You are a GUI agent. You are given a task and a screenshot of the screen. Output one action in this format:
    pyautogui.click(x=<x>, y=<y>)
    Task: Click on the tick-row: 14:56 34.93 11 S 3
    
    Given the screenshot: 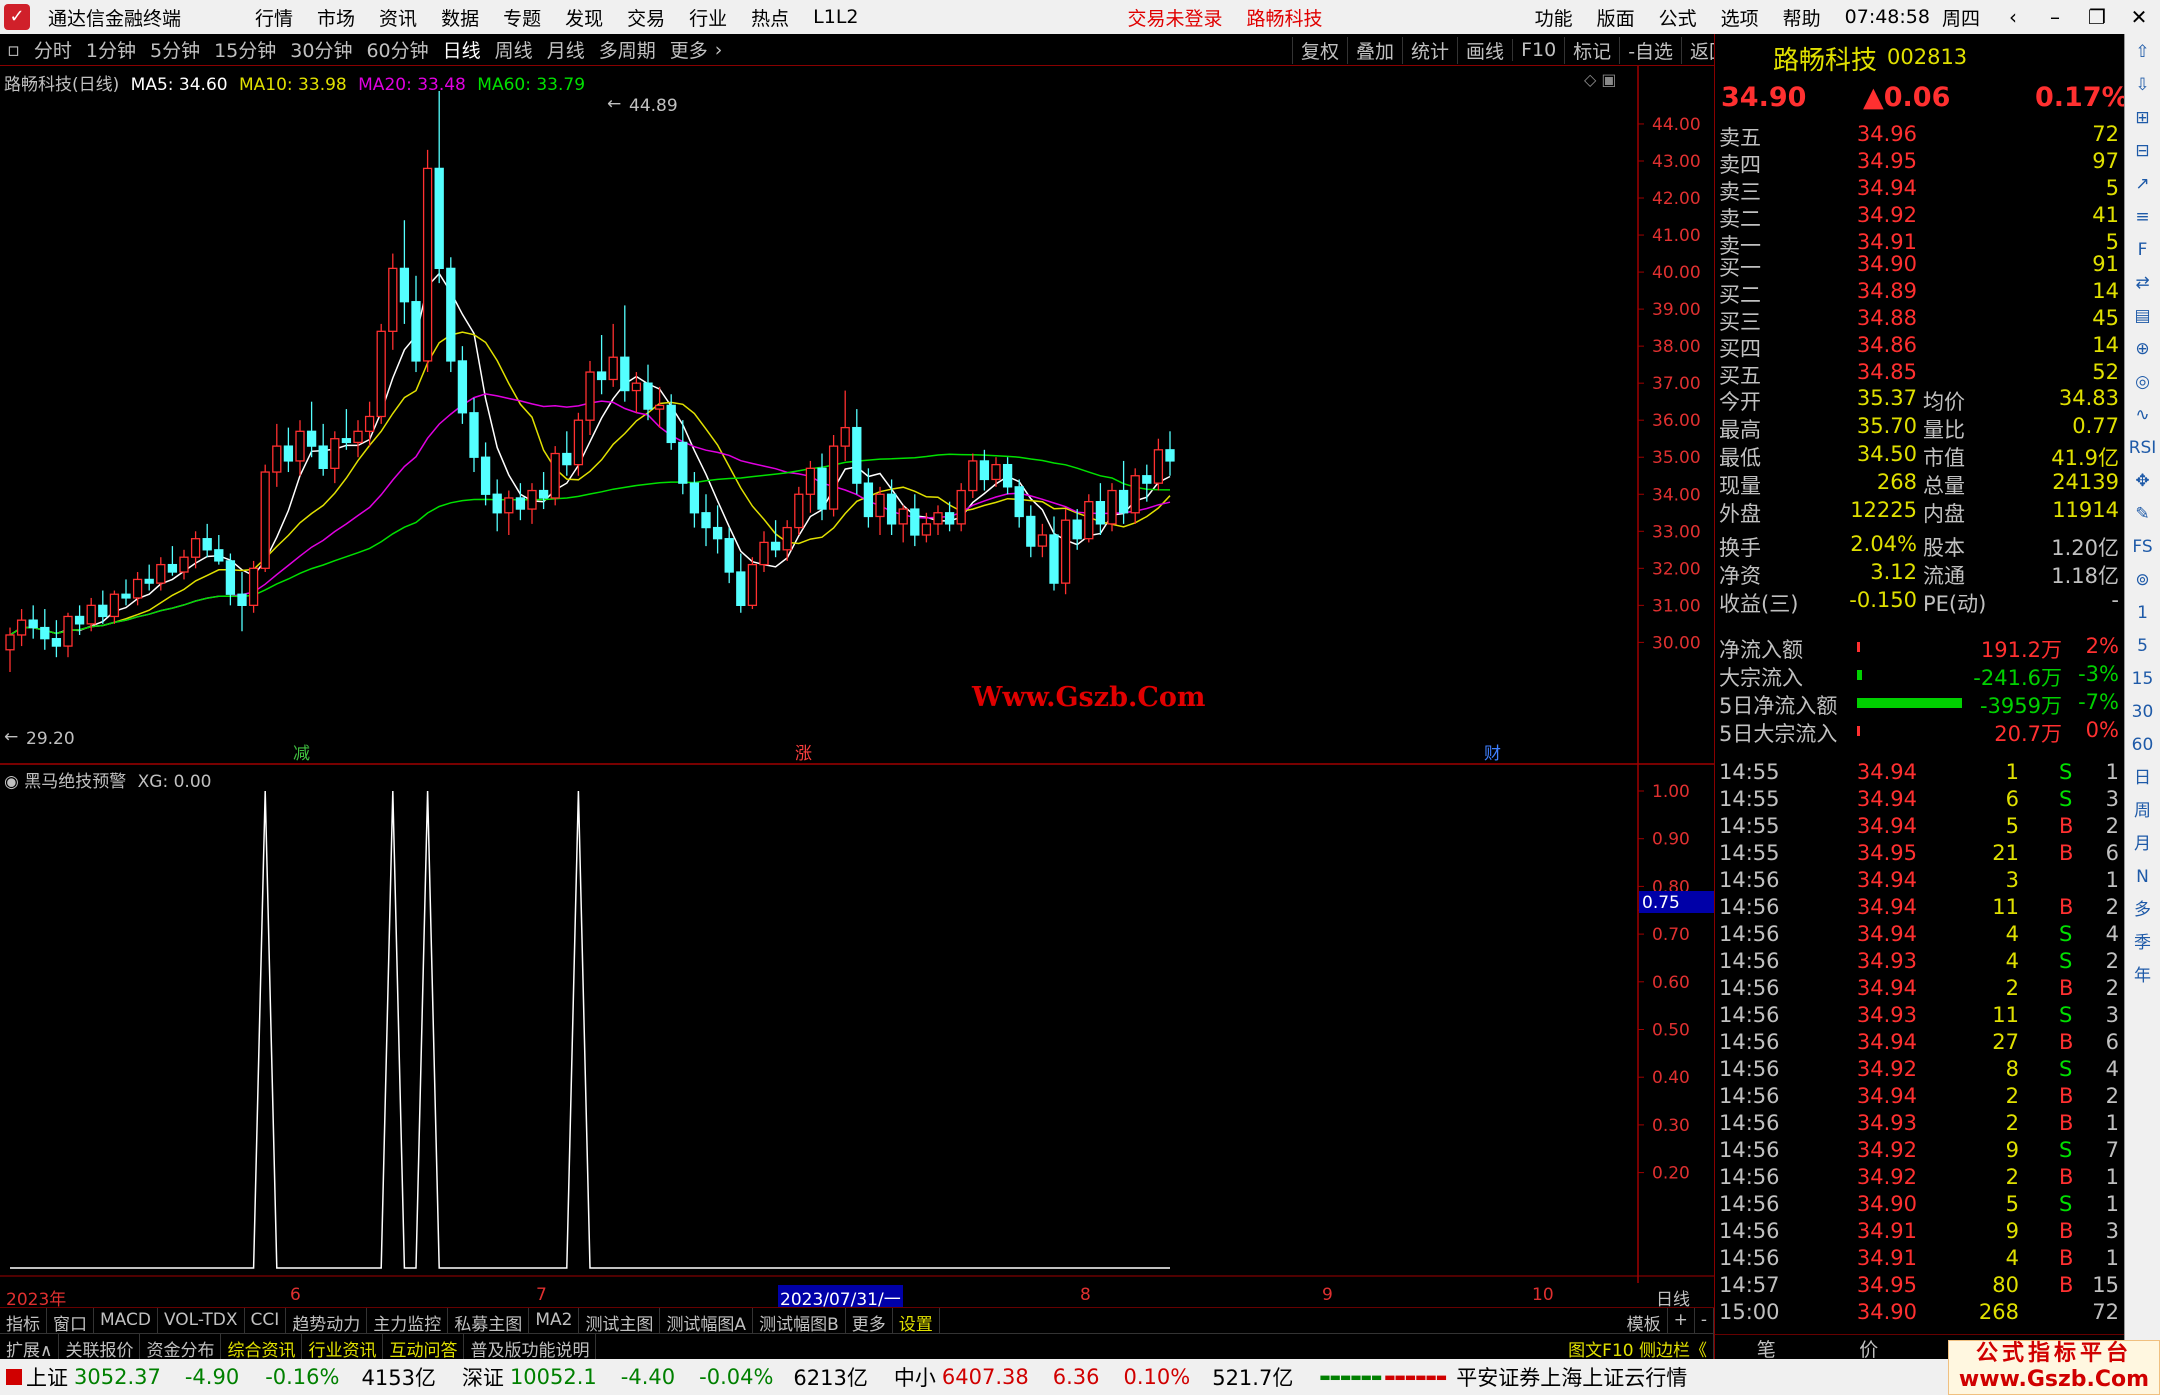 What is the action you would take?
    pyautogui.click(x=1919, y=1016)
    